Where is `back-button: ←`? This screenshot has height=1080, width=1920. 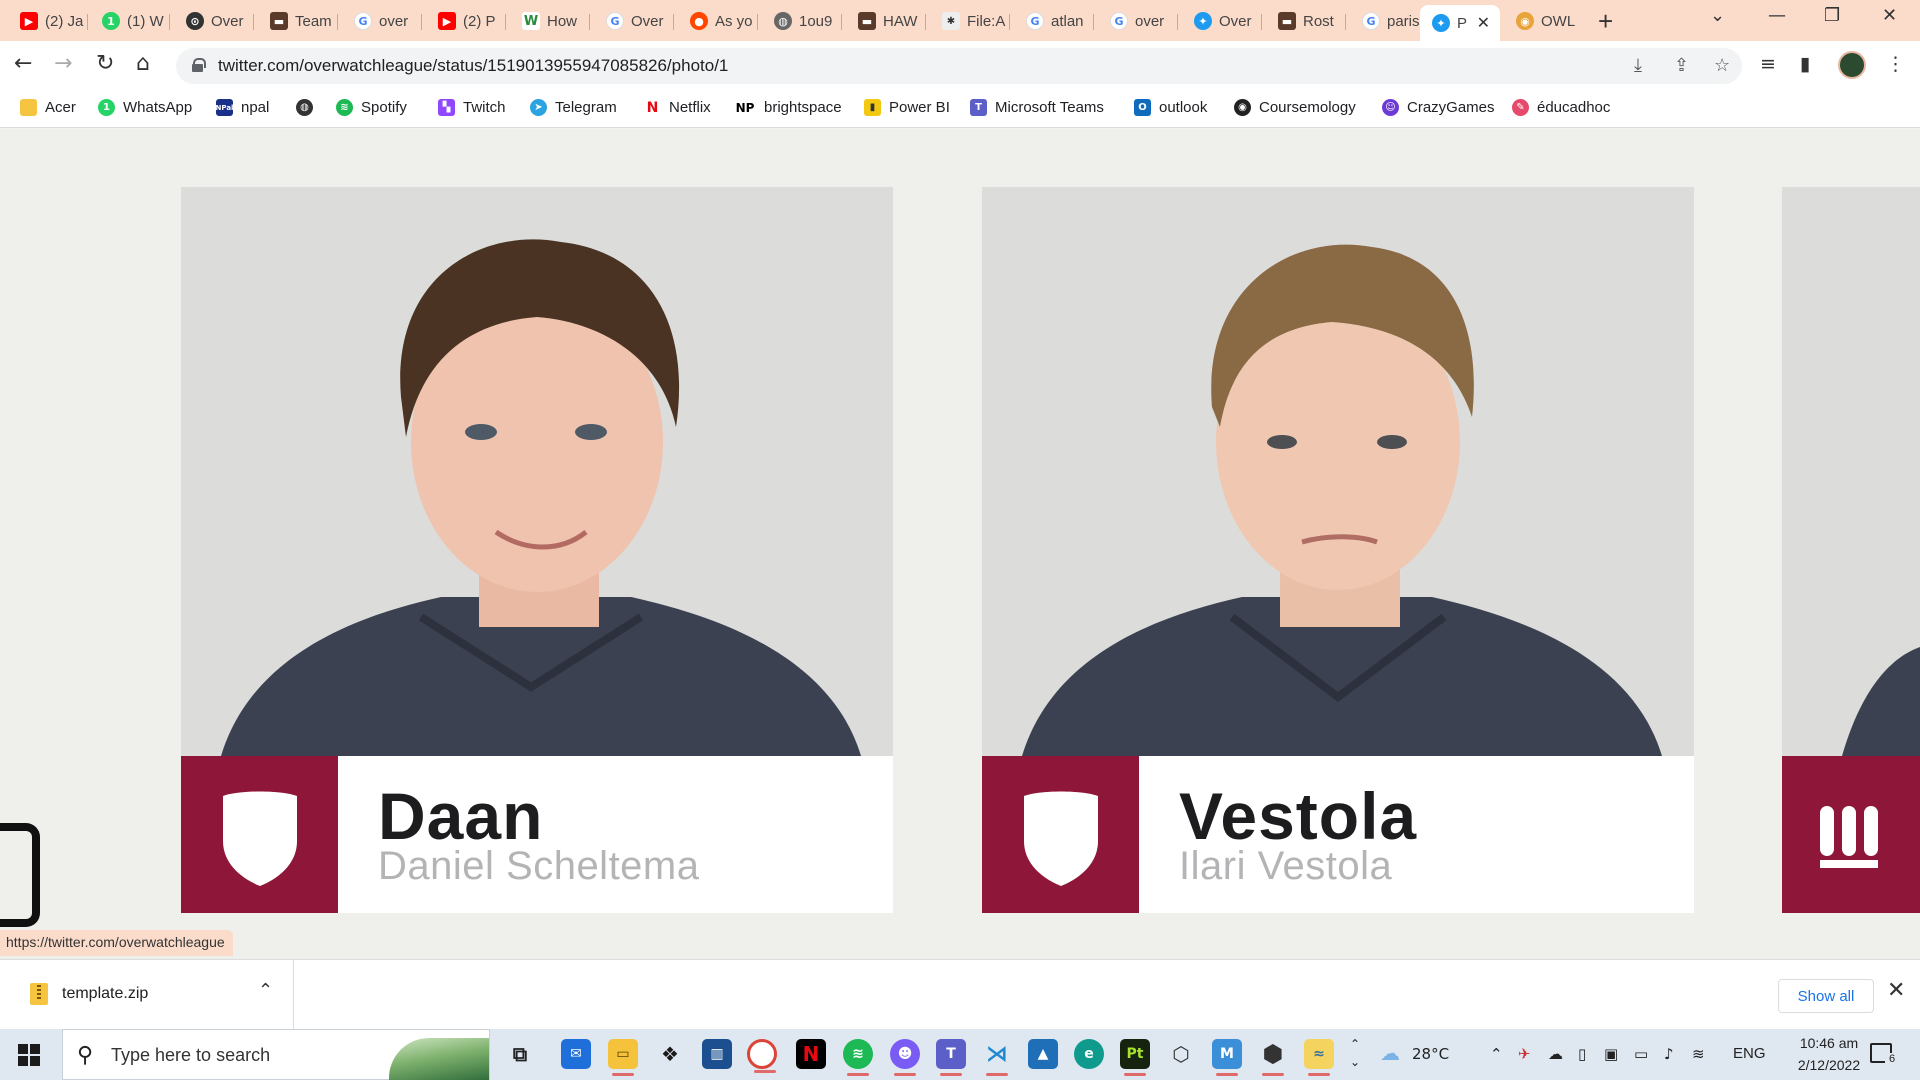
back-button: ← is located at coordinates (23, 64).